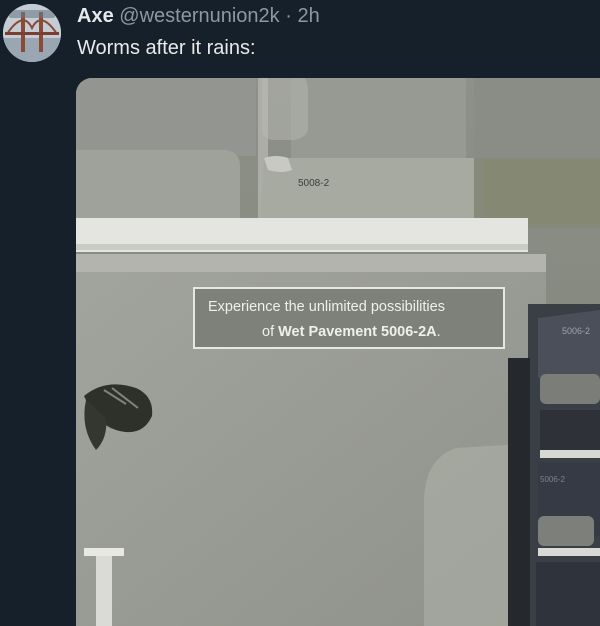 The width and height of the screenshot is (600, 626). Describe the element at coordinates (576, 331) in the screenshot. I see `chip-code-right: 5006-2` at that location.